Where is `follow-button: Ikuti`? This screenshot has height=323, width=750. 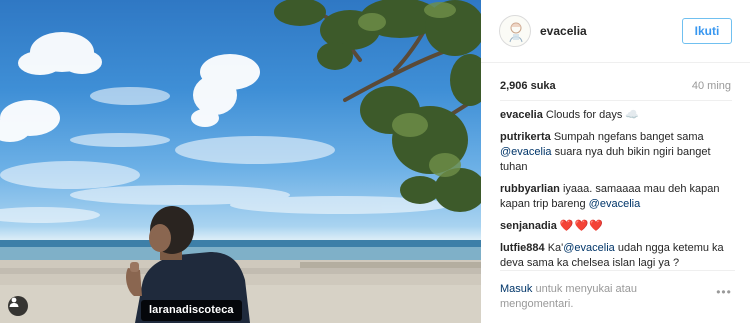 follow-button: Ikuti is located at coordinates (707, 31).